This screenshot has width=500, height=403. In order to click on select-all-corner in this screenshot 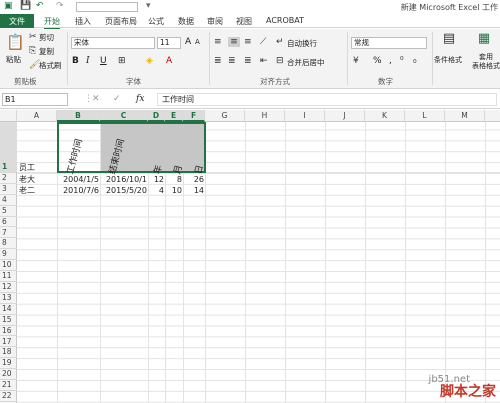, I will do `click(8, 116)`.